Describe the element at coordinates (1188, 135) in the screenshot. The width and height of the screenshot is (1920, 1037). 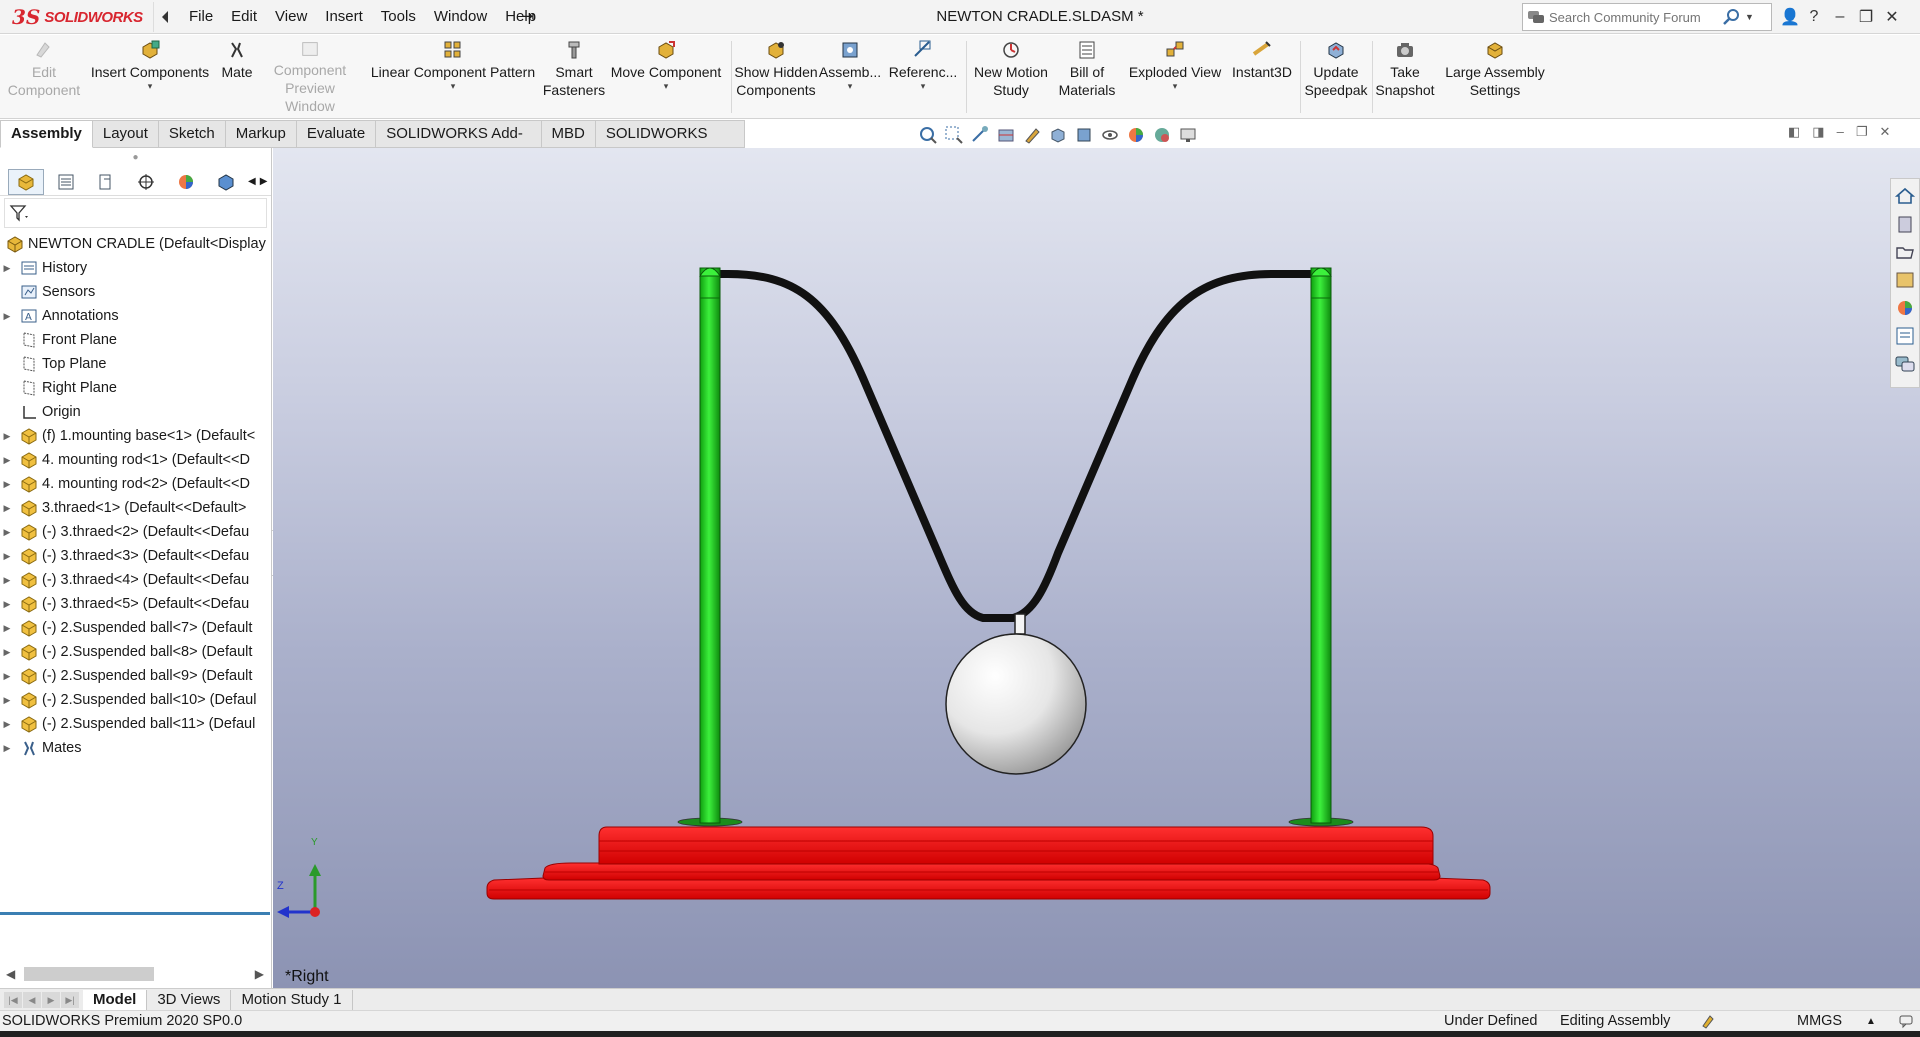
I see `view-settings-icon` at that location.